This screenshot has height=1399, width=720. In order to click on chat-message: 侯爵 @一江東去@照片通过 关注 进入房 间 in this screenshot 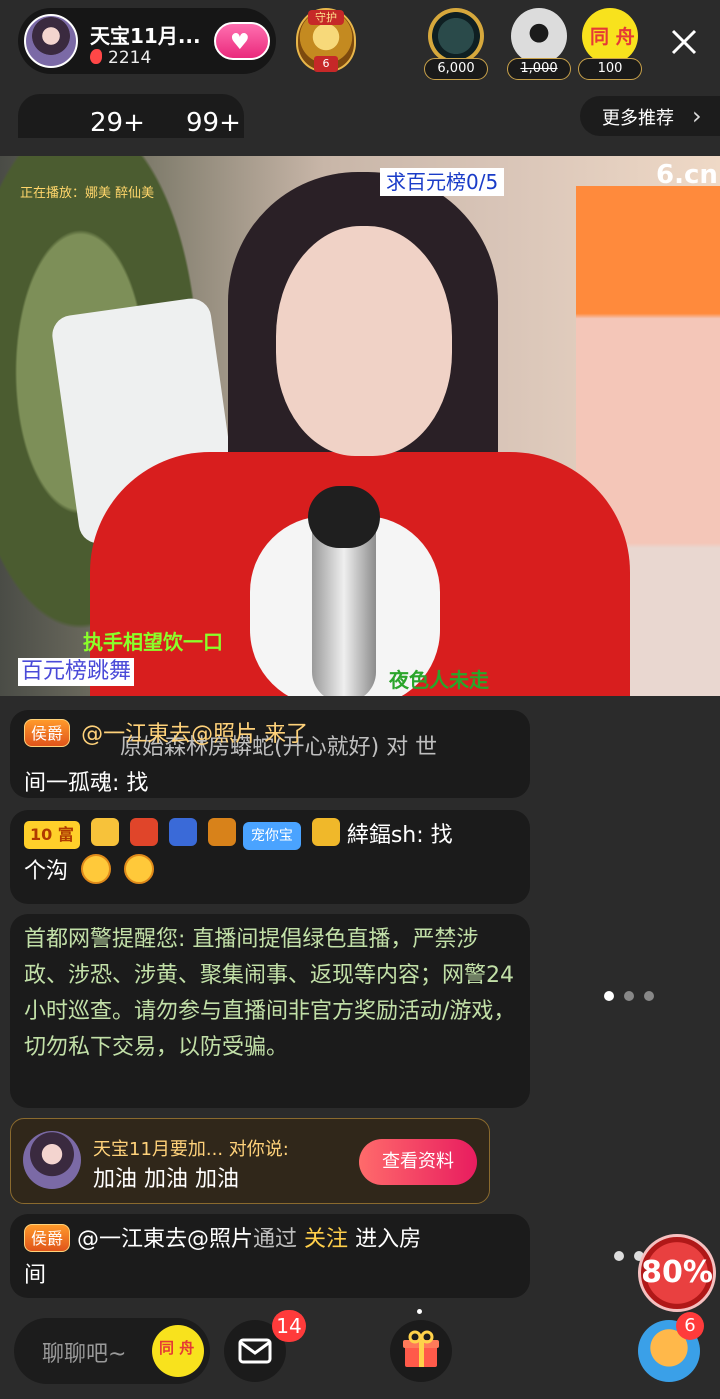, I will do `click(270, 1256)`.